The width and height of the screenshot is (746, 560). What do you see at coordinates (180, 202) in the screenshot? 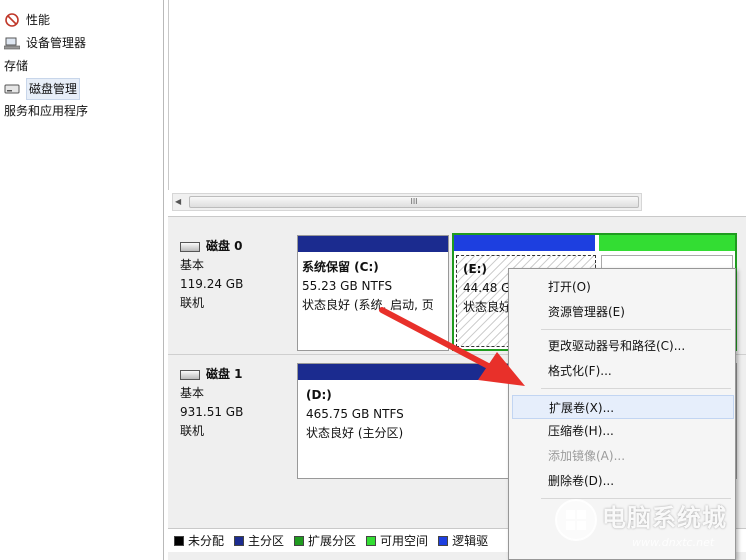
I see `scroll-left-icon: ◀` at bounding box center [180, 202].